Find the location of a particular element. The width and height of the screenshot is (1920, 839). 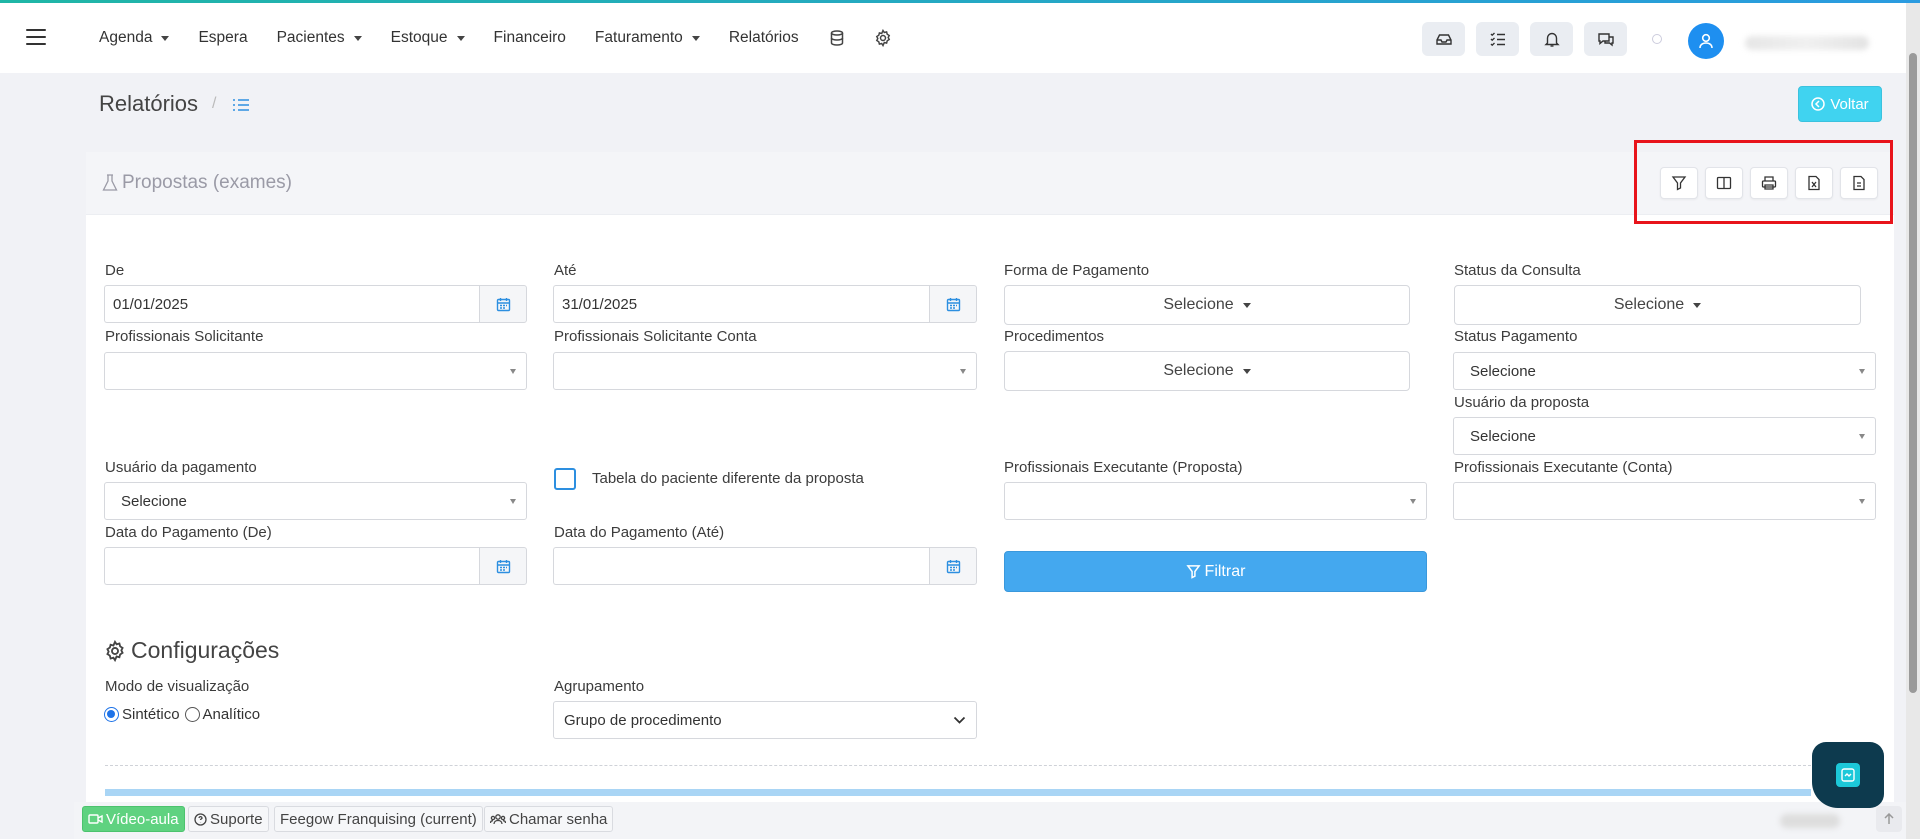

prof-exec-proposta-select is located at coordinates (1215, 501).